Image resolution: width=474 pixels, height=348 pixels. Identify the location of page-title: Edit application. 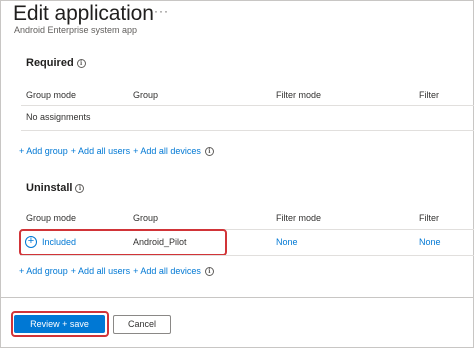
(83, 13).